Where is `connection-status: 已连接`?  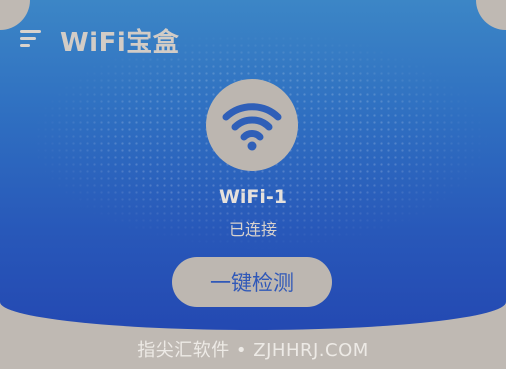
connection-status: 已连接 is located at coordinates (252, 229).